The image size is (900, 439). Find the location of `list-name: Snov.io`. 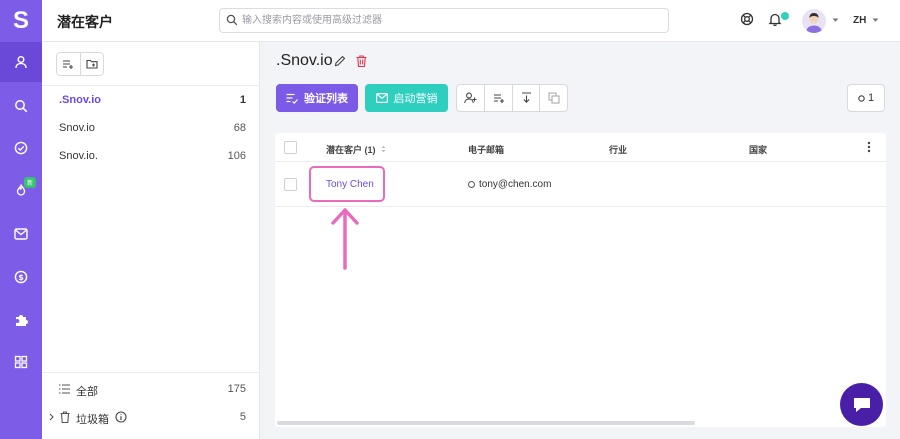

list-name: Snov.io is located at coordinates (77, 128).